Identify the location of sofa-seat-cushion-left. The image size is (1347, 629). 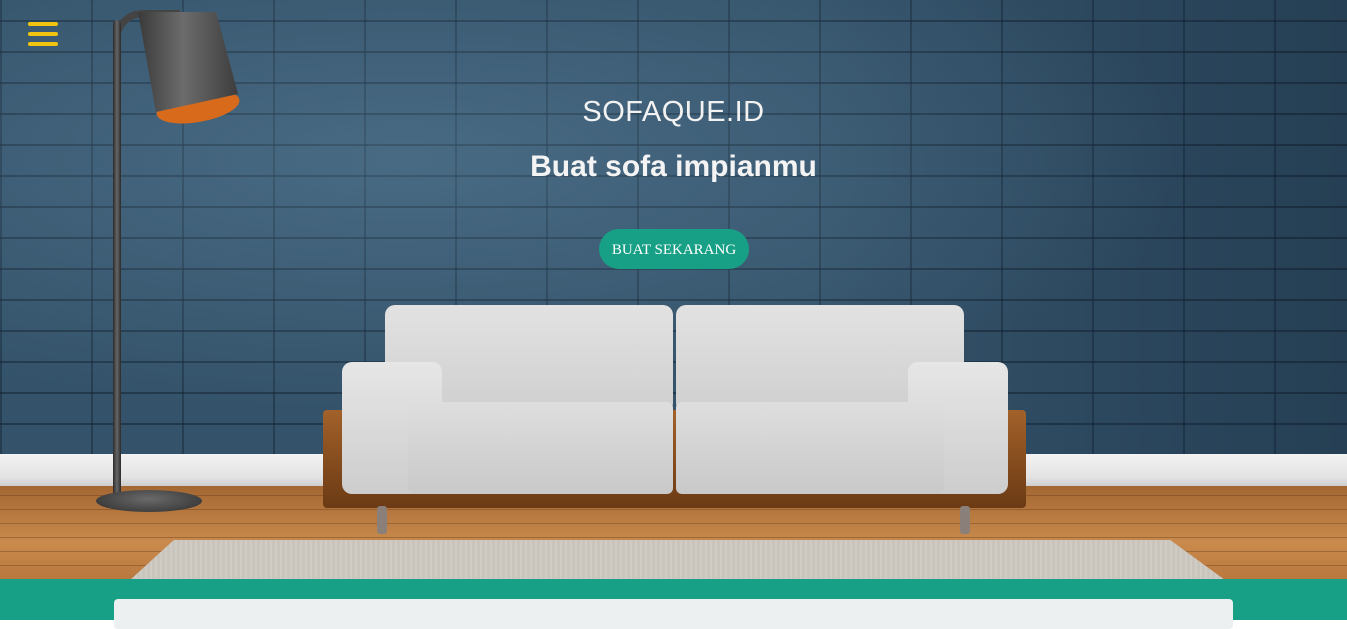
(540, 448).